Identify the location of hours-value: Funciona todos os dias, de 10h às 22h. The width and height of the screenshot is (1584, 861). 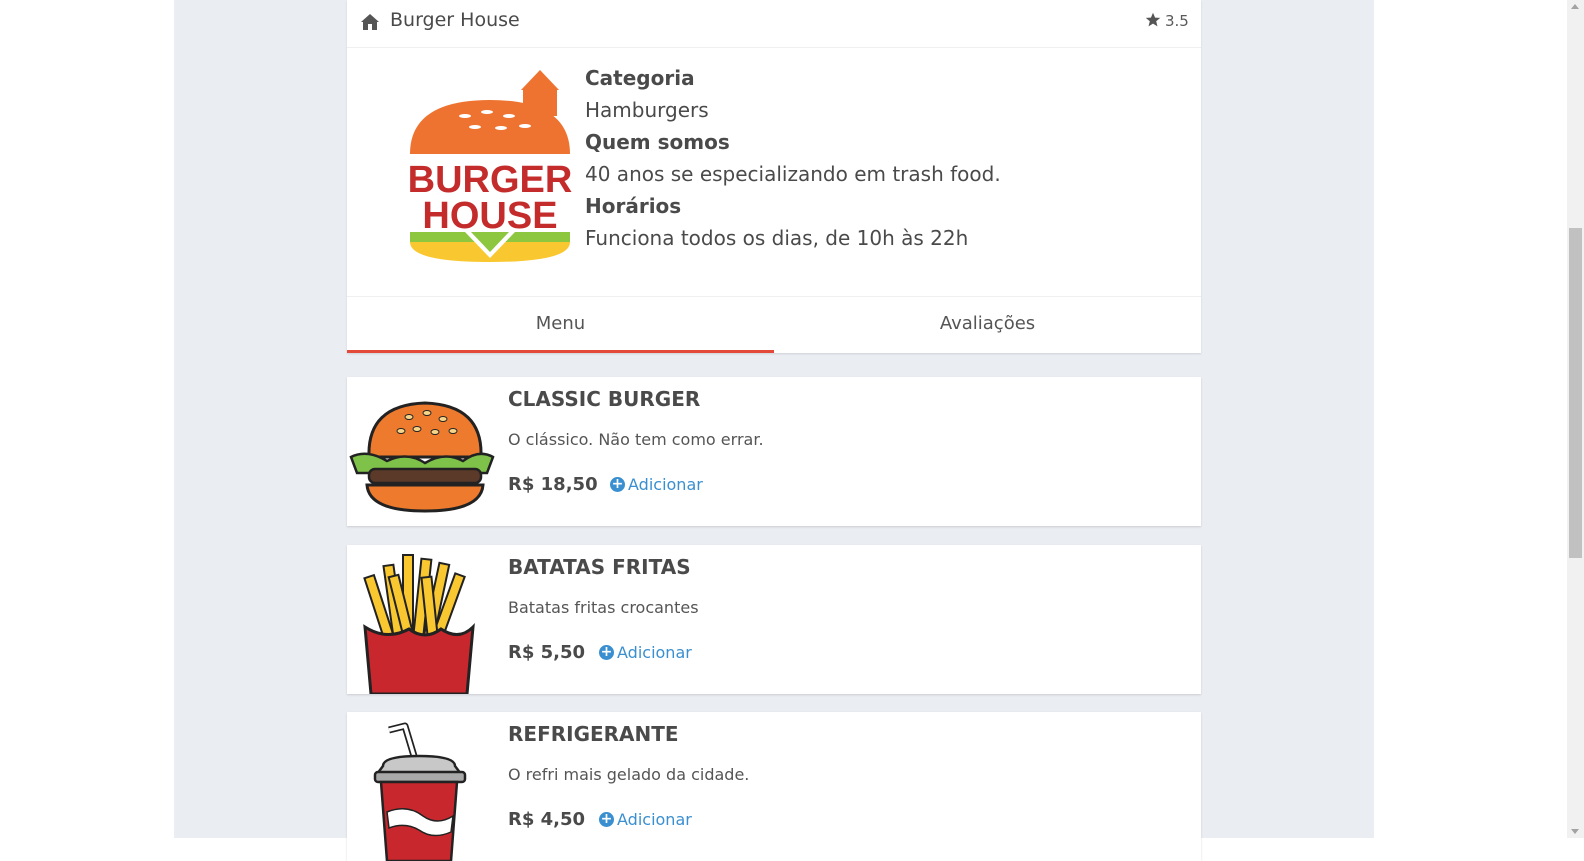
(777, 238).